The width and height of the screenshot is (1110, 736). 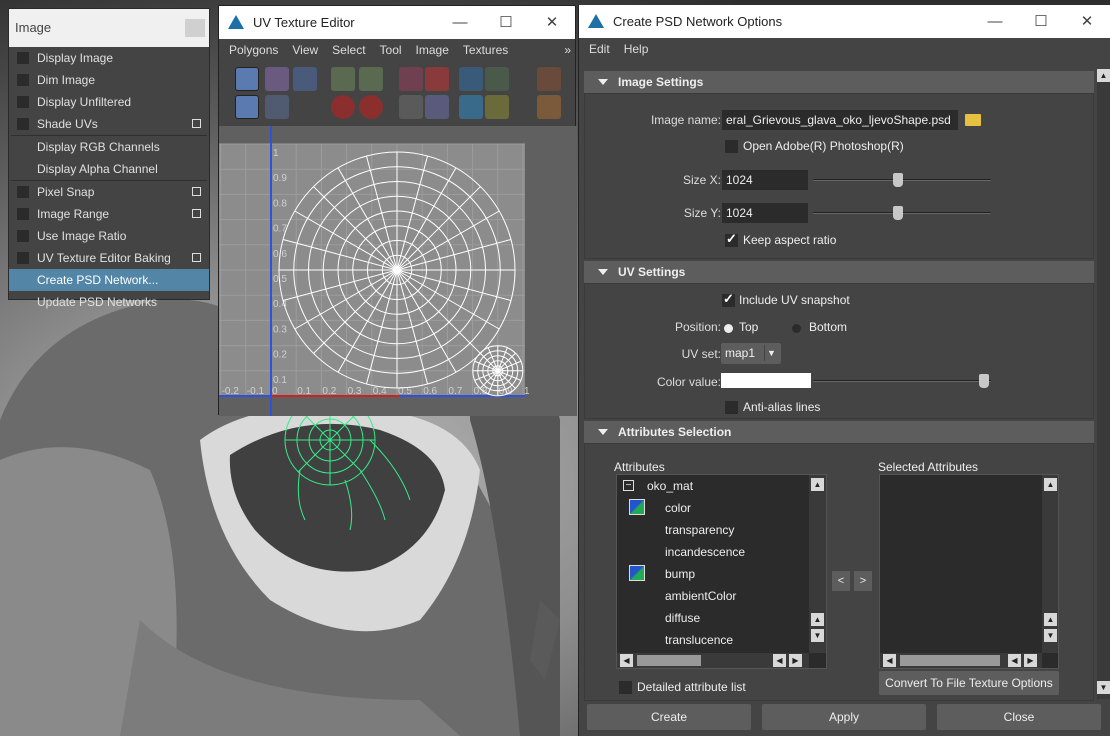 What do you see at coordinates (343, 107) in the screenshot?
I see `uv-rotate-ccw-icon` at bounding box center [343, 107].